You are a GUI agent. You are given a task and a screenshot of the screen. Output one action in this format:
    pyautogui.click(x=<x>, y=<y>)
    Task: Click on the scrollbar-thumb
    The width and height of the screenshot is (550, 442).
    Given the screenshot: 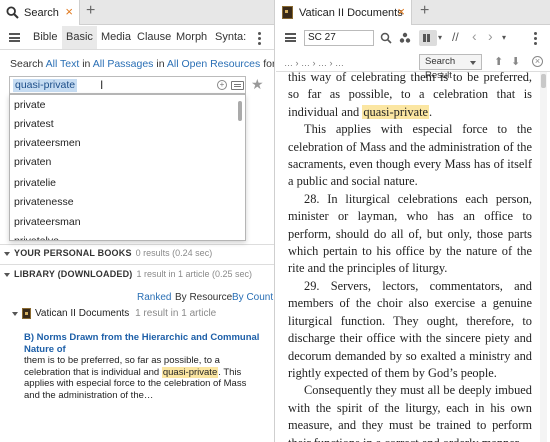 What is the action you would take?
    pyautogui.click(x=543, y=81)
    